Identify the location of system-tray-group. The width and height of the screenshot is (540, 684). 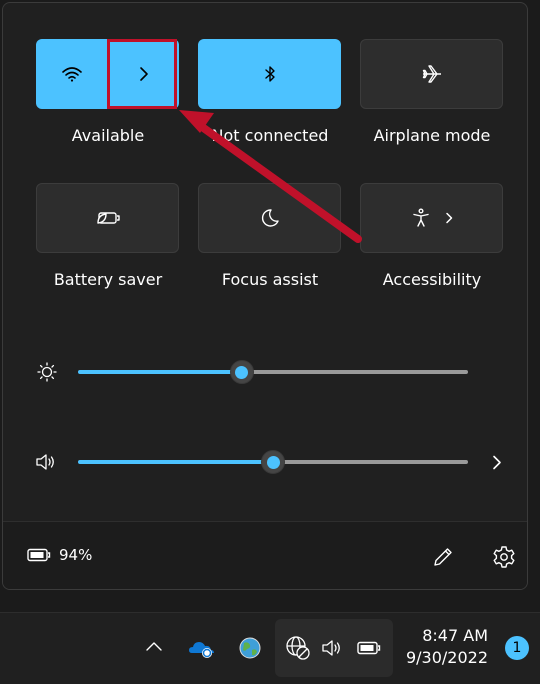
(334, 648).